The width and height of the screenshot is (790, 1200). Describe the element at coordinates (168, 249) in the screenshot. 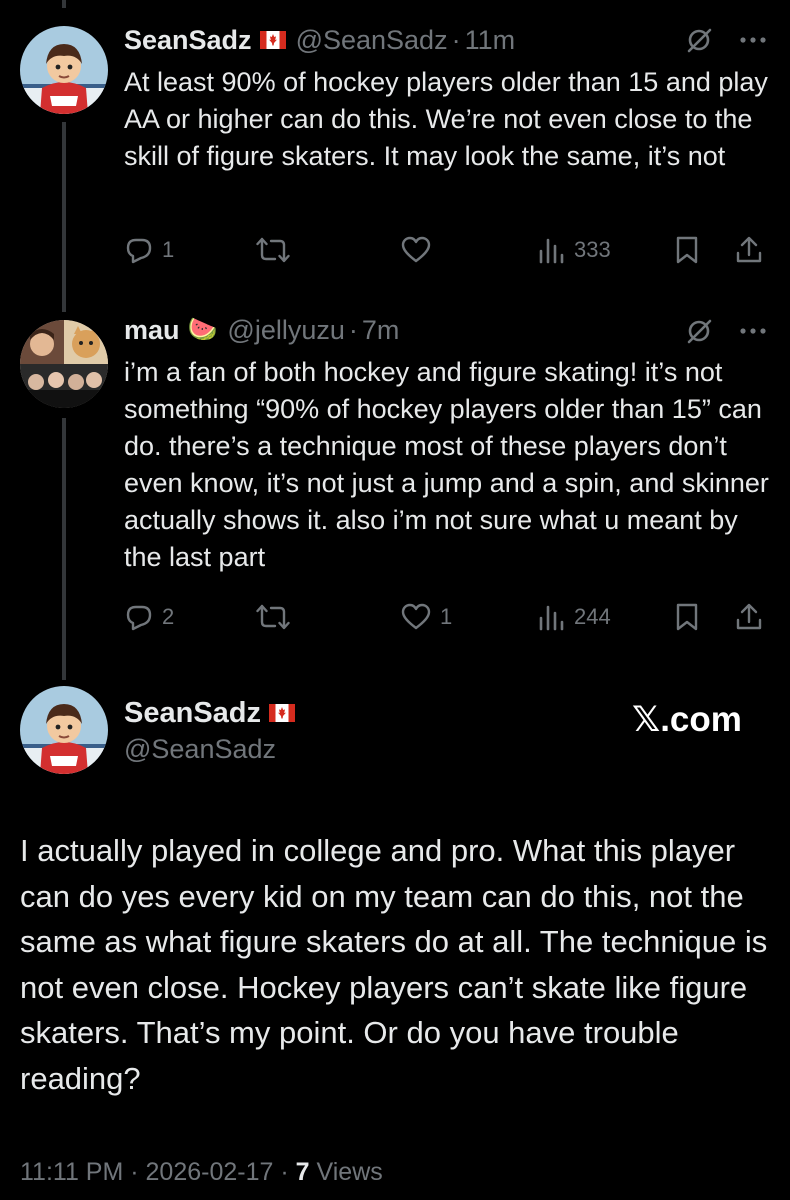

I see `reply-count: 1` at that location.